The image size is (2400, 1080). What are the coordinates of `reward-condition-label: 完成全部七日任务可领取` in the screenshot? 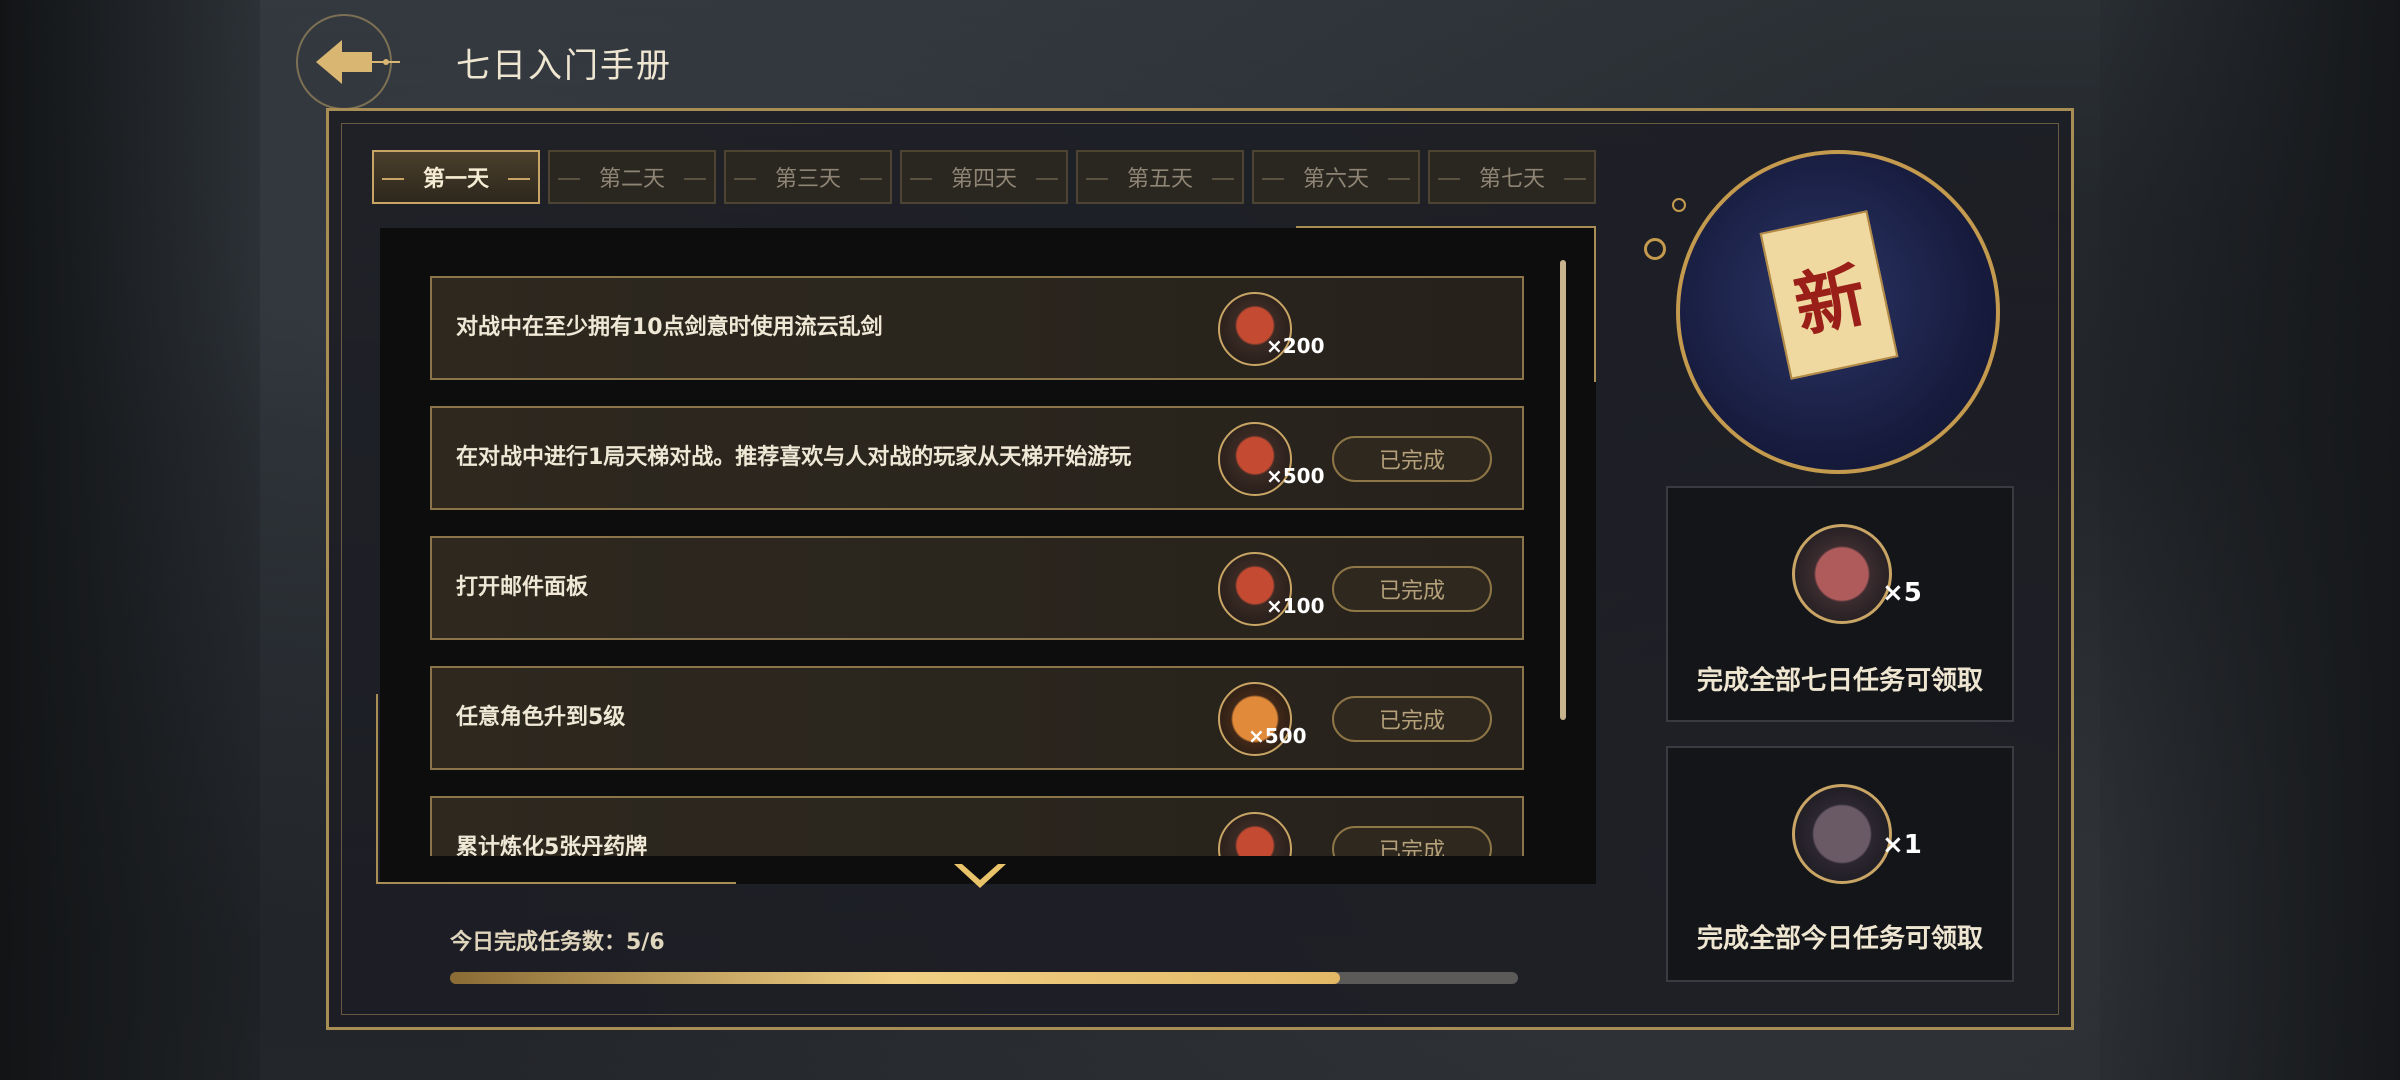 It's located at (1839, 681).